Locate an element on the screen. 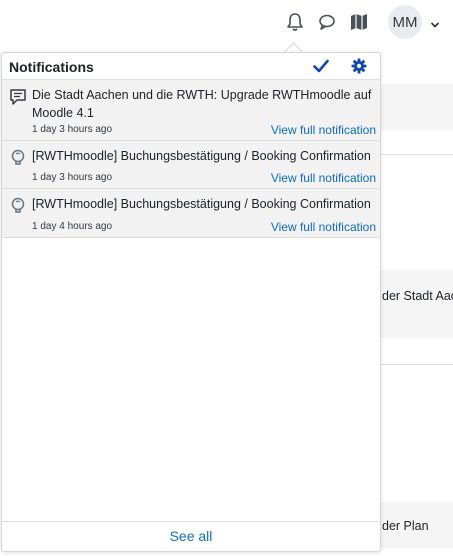  top-navbar: MM is located at coordinates (226, 24).